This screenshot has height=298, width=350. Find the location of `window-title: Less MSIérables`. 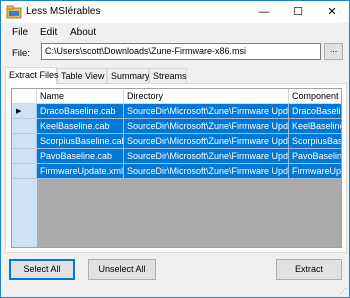

window-title: Less MSIérables is located at coordinates (63, 11).